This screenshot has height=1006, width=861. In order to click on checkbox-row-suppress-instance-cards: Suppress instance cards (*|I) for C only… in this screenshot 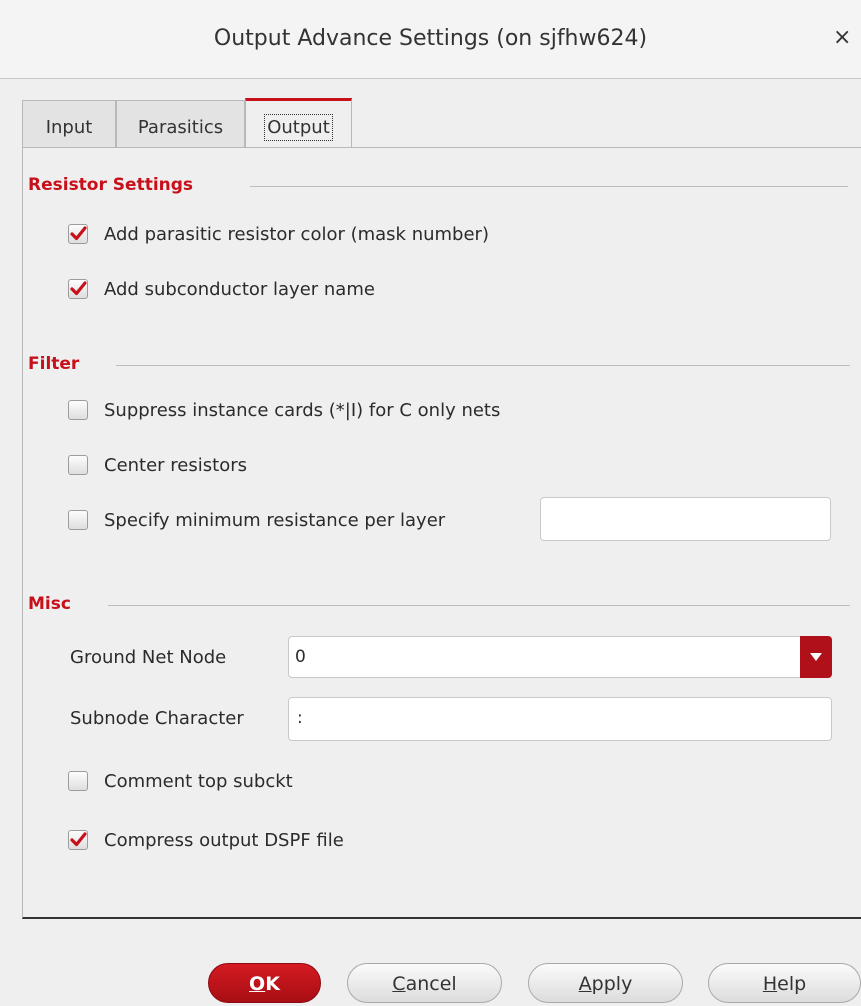, I will do `click(284, 410)`.